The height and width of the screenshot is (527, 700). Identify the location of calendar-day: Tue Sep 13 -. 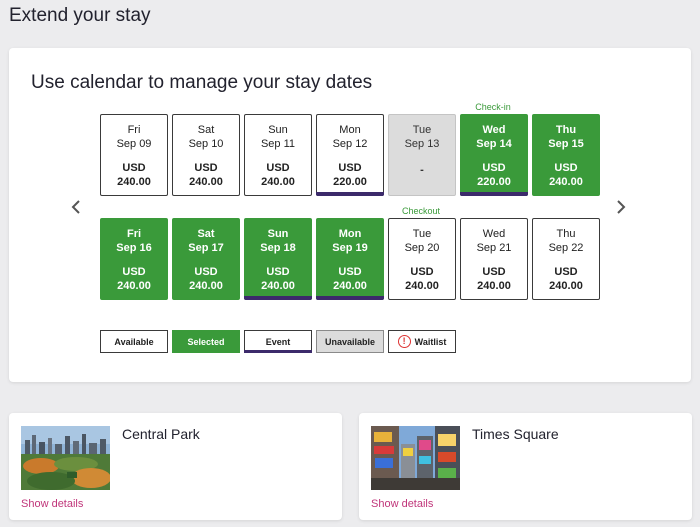
(422, 155).